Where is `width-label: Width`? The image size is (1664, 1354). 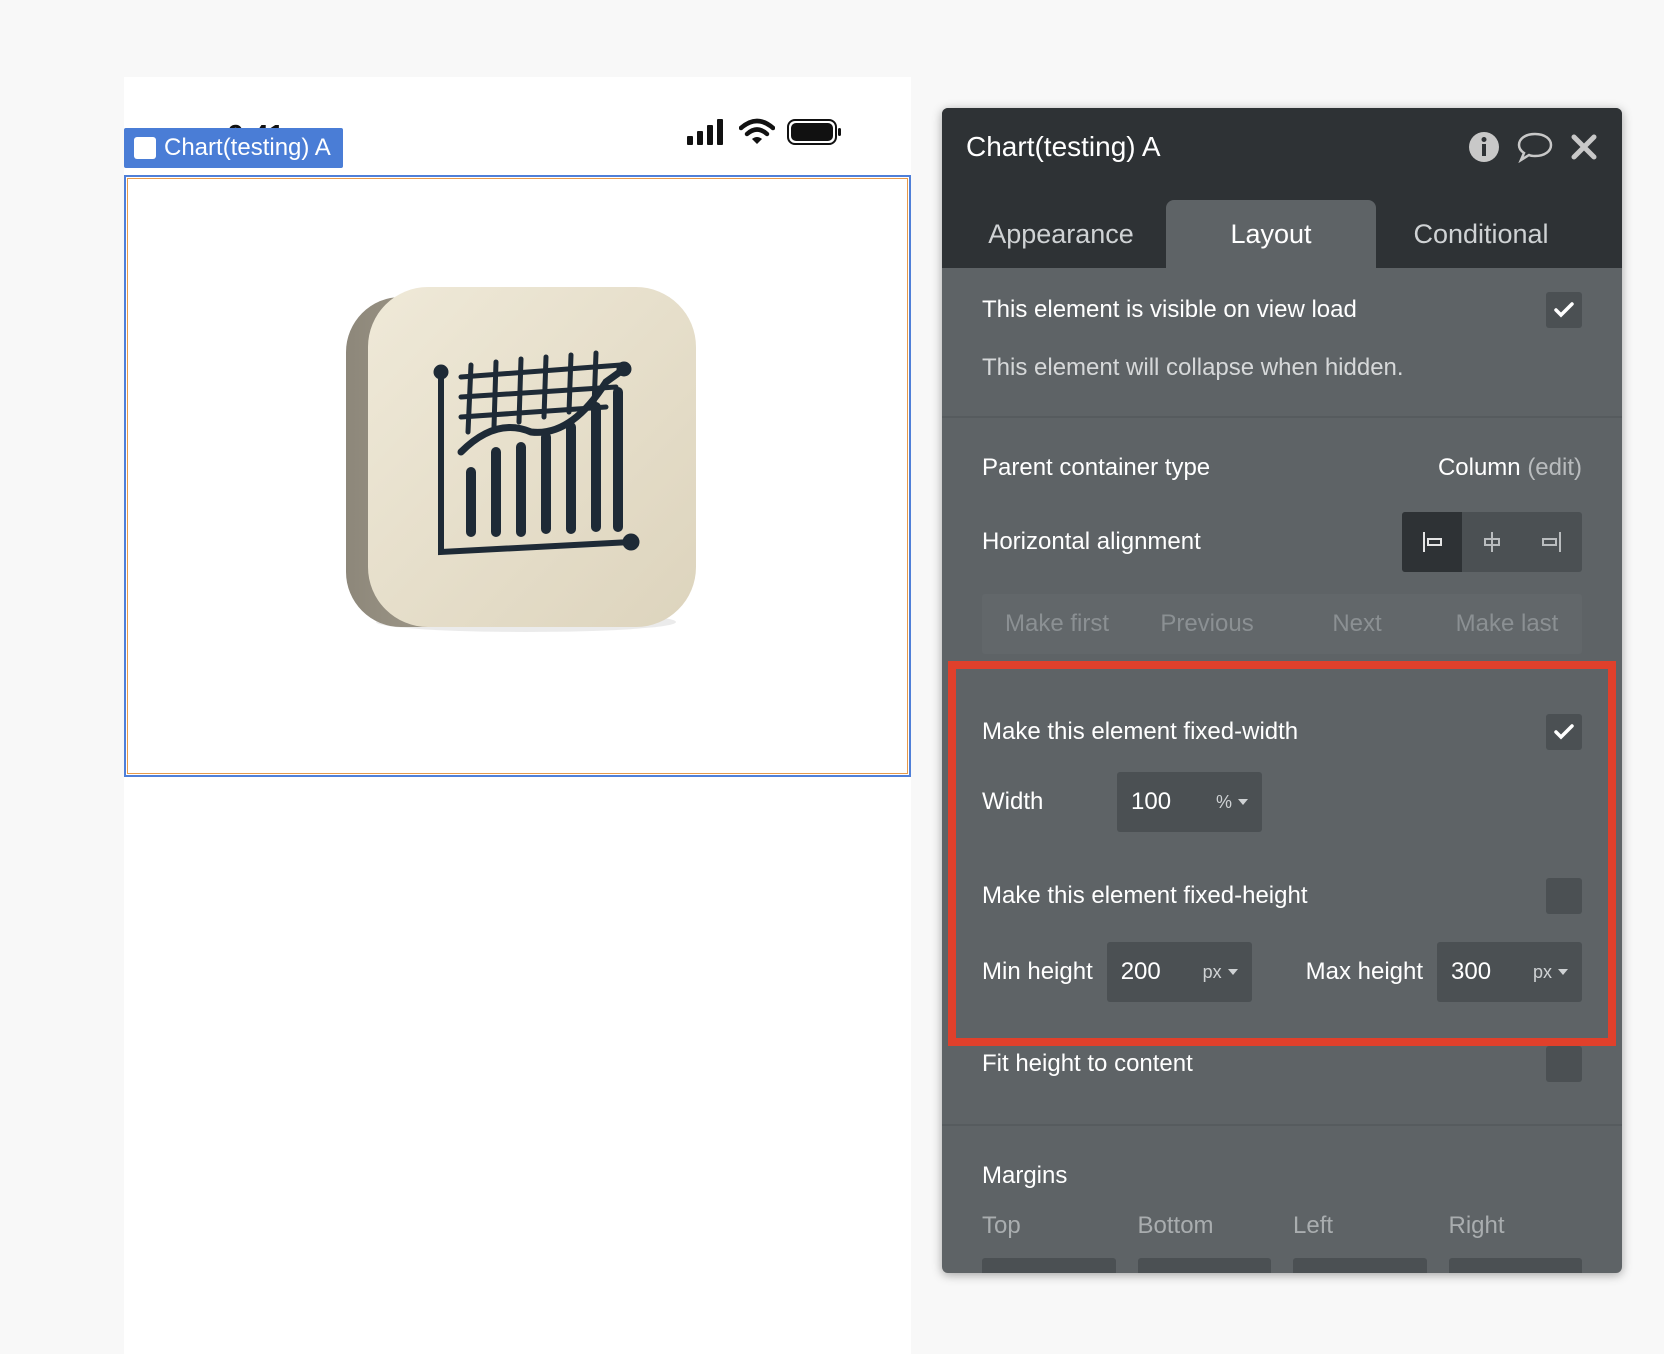
width-label: Width is located at coordinates (1013, 801).